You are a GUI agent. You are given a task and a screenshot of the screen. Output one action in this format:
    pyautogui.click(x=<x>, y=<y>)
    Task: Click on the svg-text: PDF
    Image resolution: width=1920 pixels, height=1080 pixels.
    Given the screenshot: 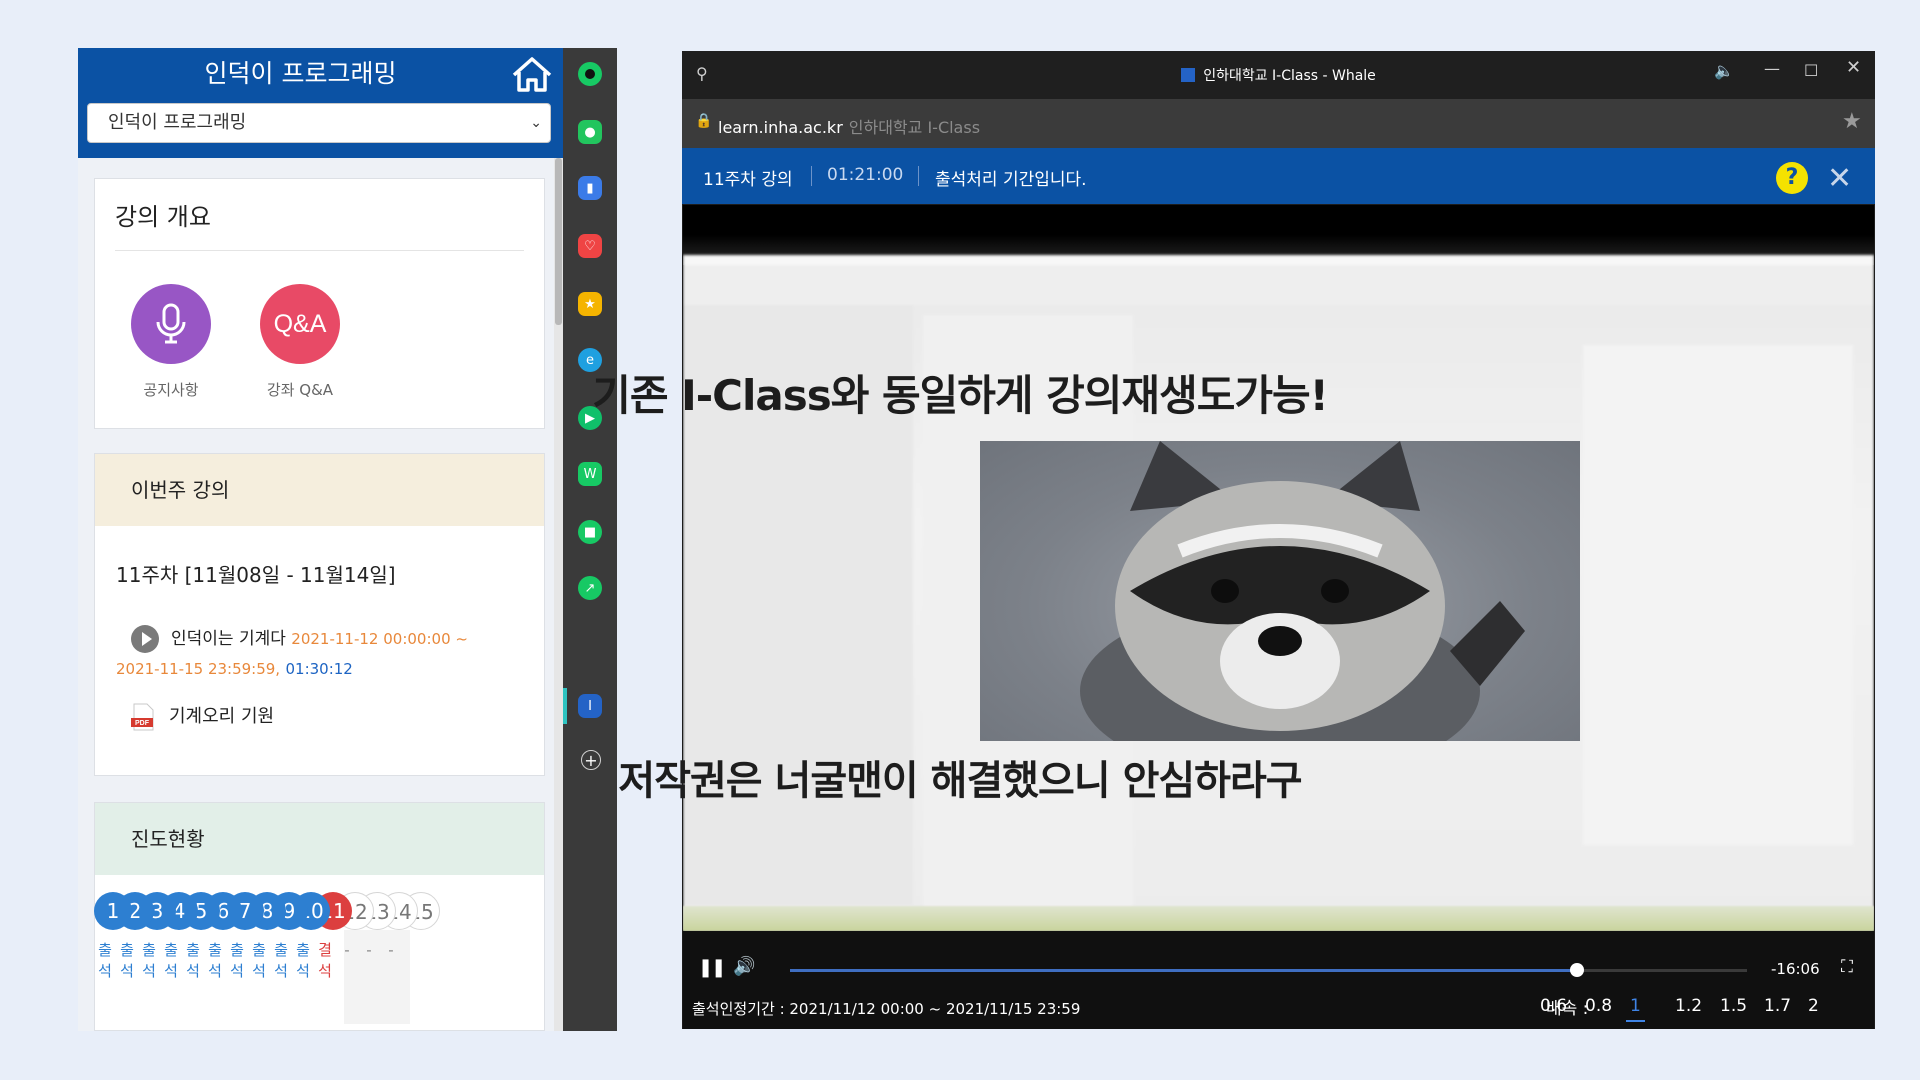 What is the action you would take?
    pyautogui.click(x=142, y=723)
    